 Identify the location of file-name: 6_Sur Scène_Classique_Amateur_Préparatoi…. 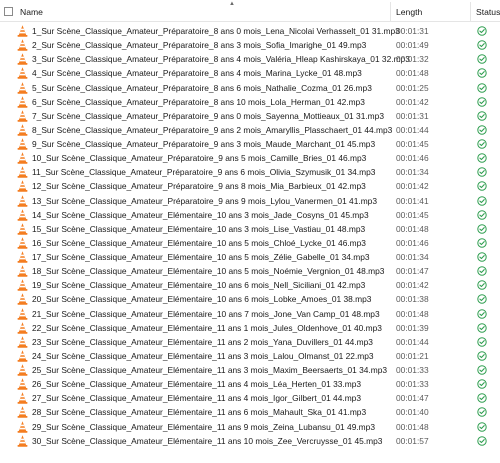
(198, 101).